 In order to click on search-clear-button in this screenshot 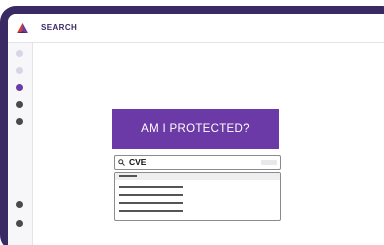, I will do `click(269, 162)`.